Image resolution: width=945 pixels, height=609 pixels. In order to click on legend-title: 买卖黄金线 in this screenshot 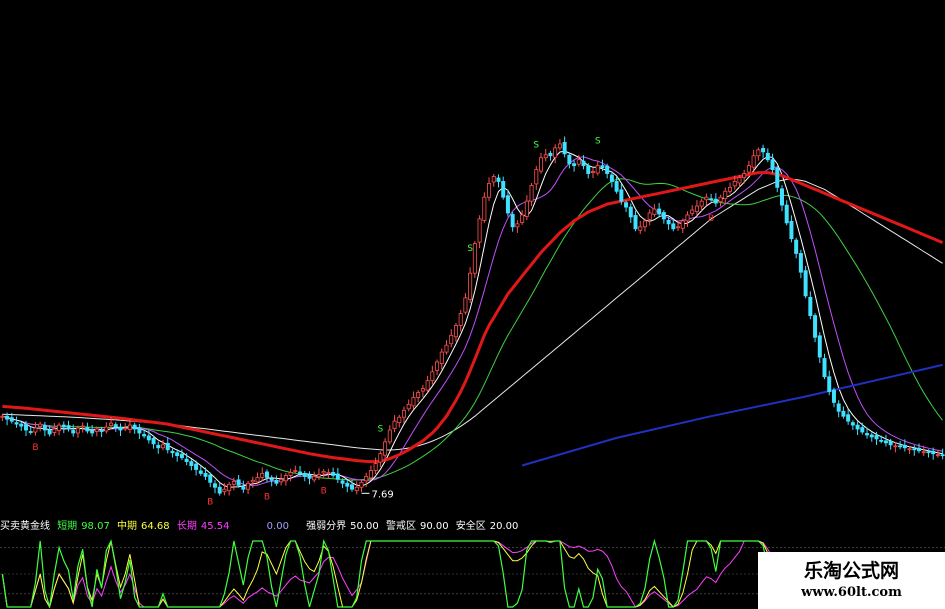, I will do `click(25, 526)`.